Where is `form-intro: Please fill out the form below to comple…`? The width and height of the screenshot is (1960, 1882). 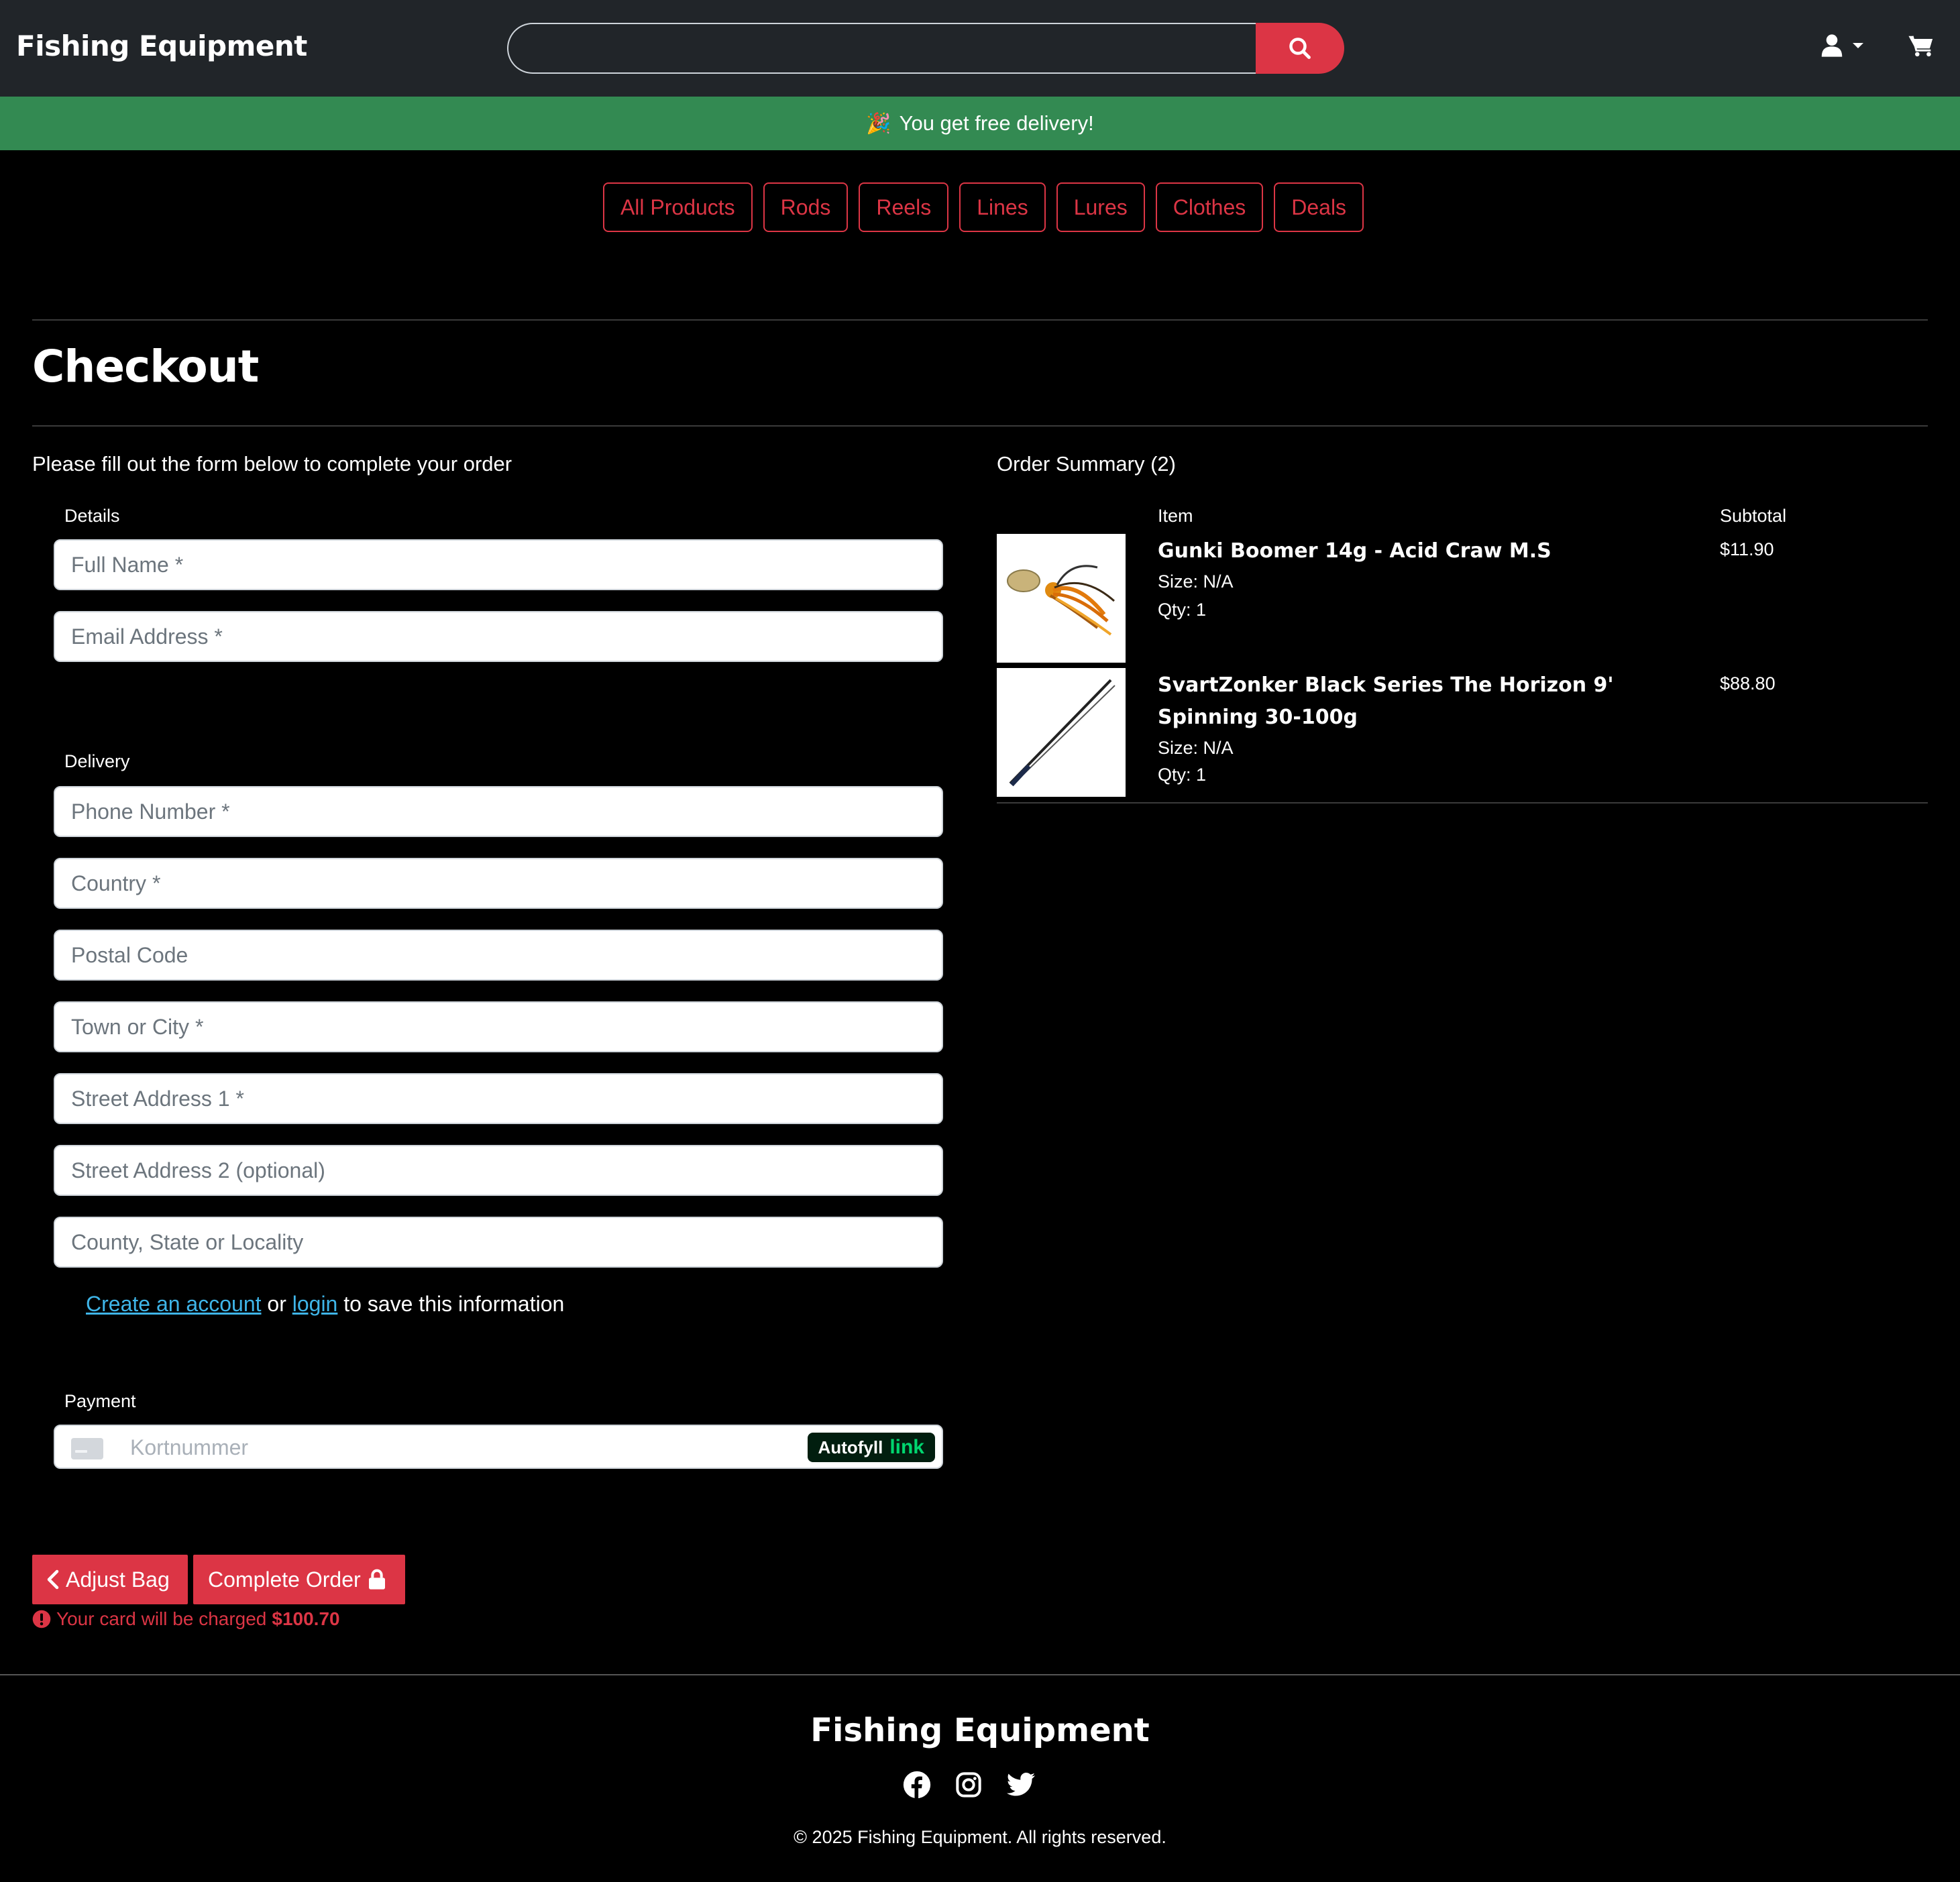
form-intro: Please fill out the form below to comple… is located at coordinates (272, 464).